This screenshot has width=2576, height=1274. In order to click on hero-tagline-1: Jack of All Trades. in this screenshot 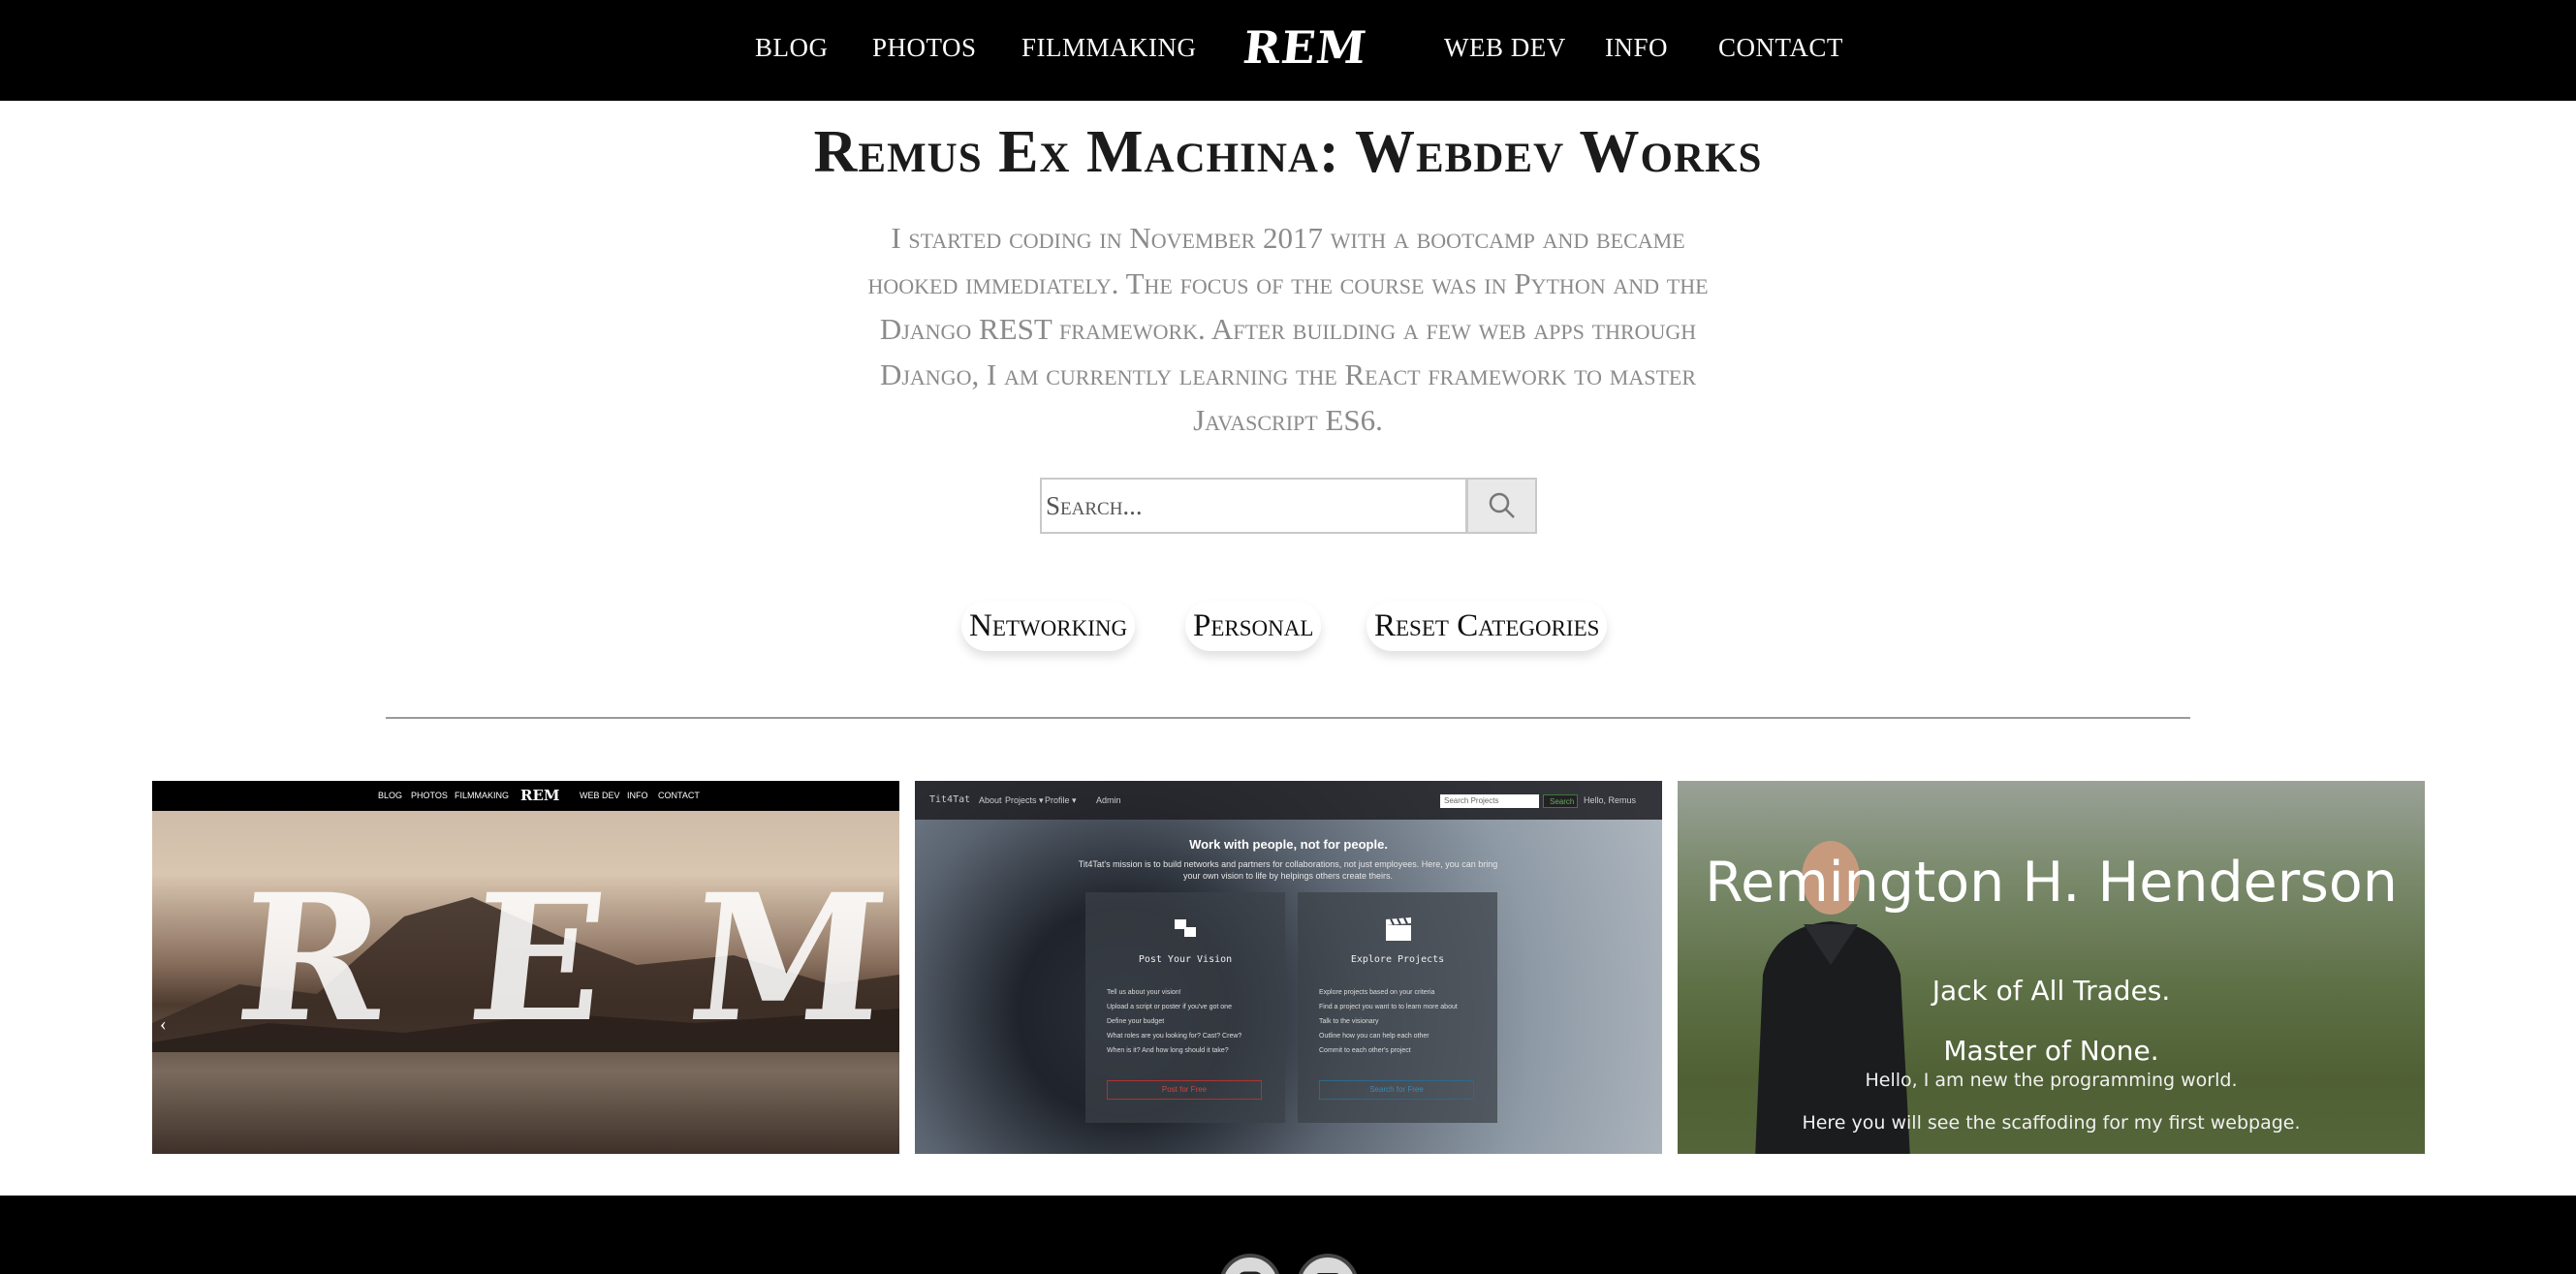, I will do `click(2051, 991)`.